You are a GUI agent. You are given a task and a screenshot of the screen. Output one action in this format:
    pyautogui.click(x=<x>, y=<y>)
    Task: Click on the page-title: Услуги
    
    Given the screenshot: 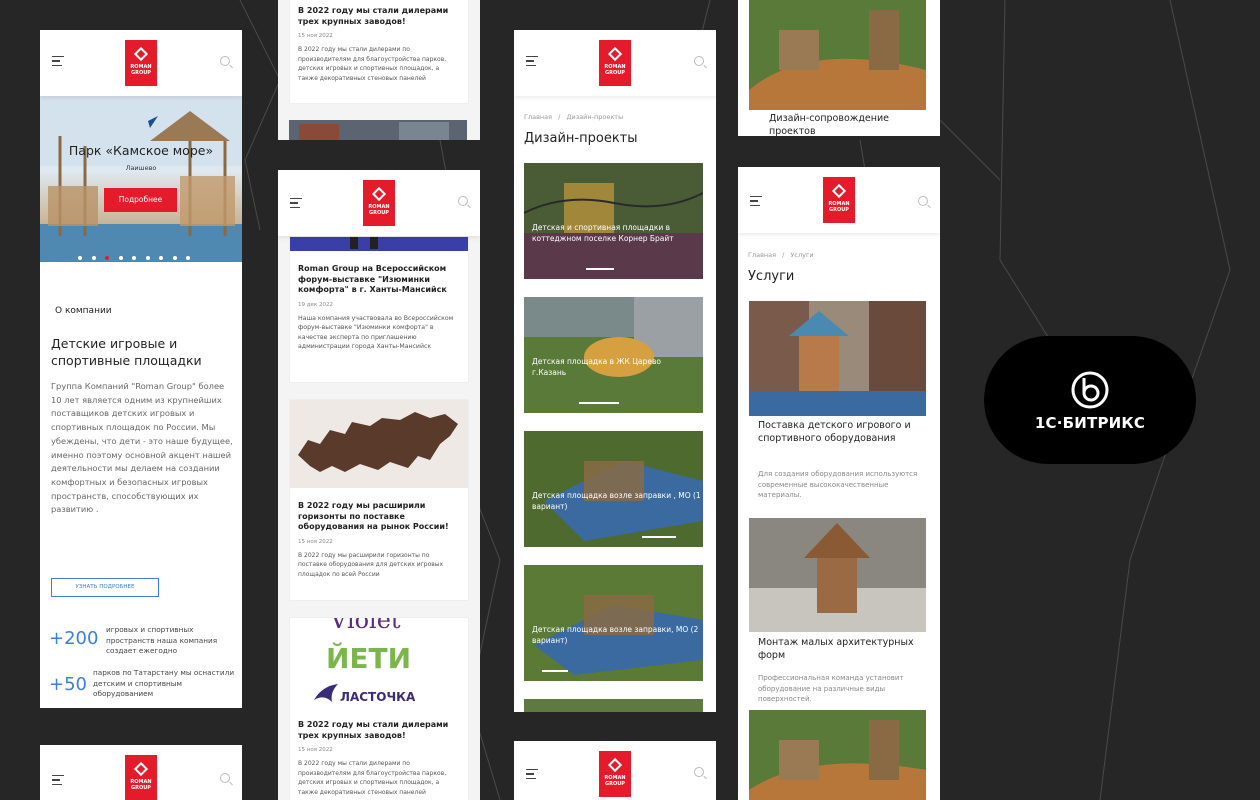 What is the action you would take?
    pyautogui.click(x=771, y=276)
    